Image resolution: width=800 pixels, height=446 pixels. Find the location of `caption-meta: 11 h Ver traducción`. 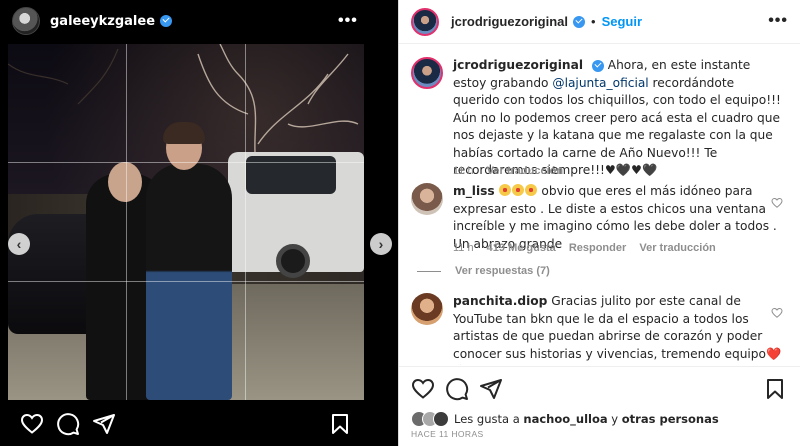

caption-meta: 11 h Ver traducción is located at coordinates (513, 171).